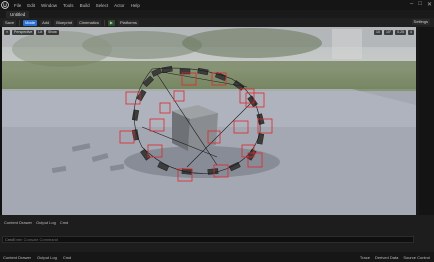 This screenshot has height=262, width=434. I want to click on cmd-tab: Cmd, so click(64, 222).